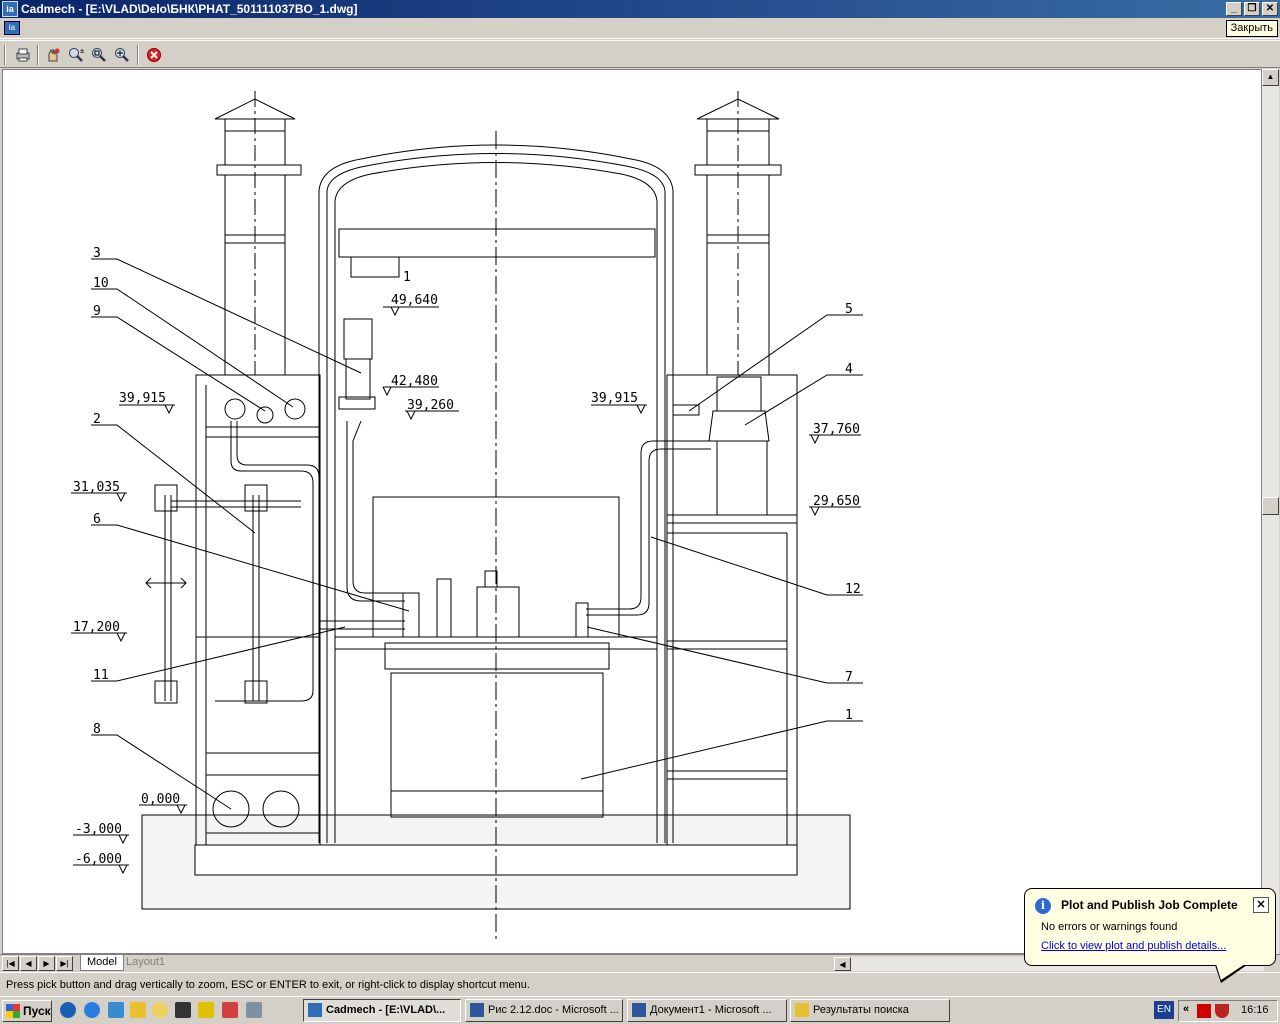 This screenshot has width=1280, height=1024. I want to click on media-player-icon, so click(68, 1010).